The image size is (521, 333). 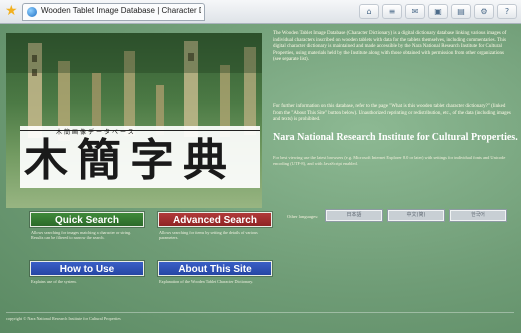 What do you see at coordinates (87, 268) in the screenshot?
I see `how-to-use-button: How to Use` at bounding box center [87, 268].